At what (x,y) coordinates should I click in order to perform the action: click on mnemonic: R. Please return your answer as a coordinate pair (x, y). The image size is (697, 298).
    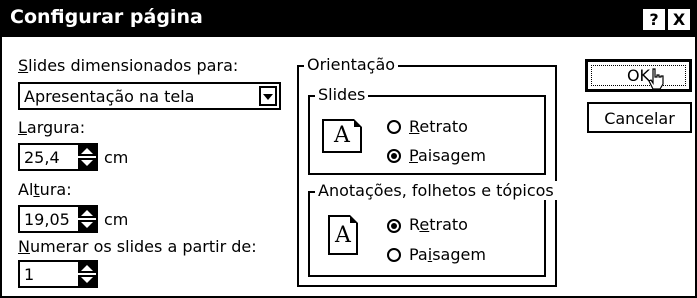
    Looking at the image, I should click on (414, 126).